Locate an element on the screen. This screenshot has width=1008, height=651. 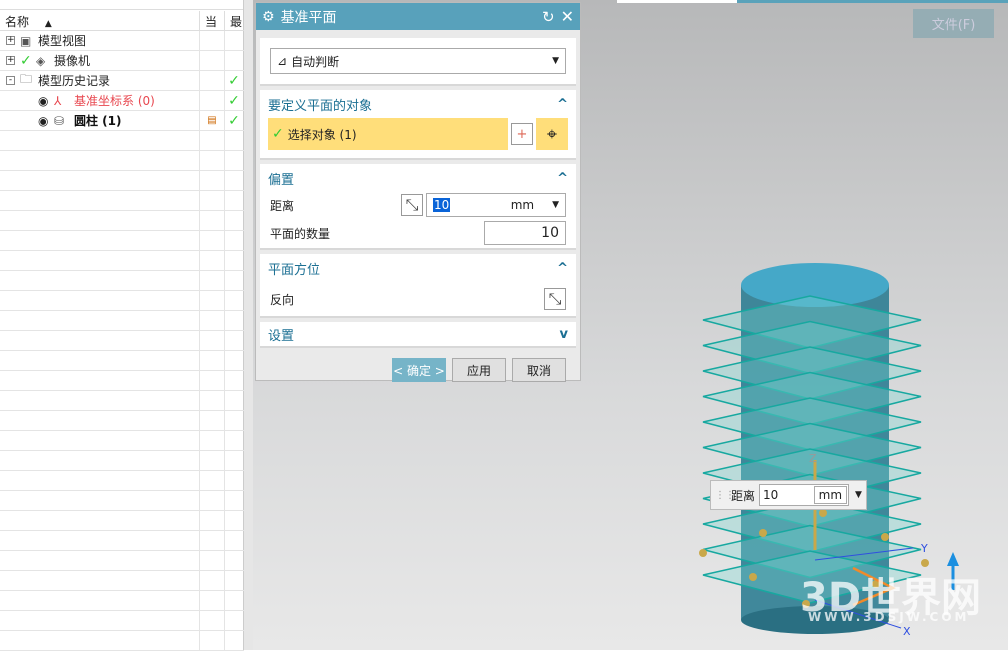
offset-section-header: 偏置 ^ is located at coordinates (418, 178).